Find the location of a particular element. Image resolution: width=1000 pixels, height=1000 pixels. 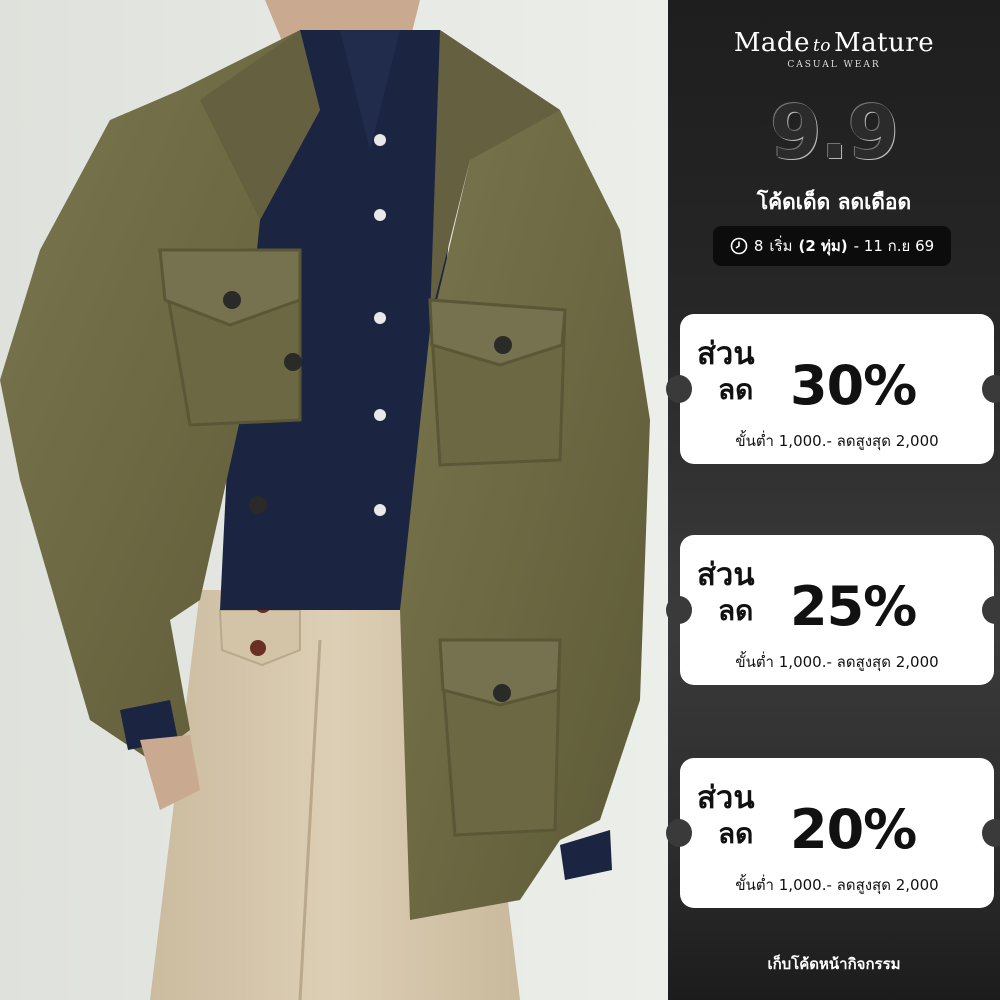

clock-icon is located at coordinates (739, 246).